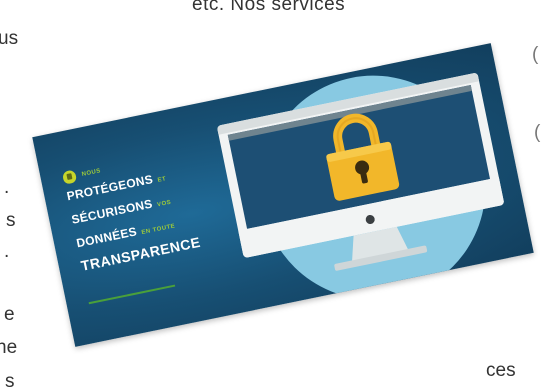 The image size is (542, 392). What do you see at coordinates (269, 7) in the screenshot?
I see `article-text-top: etc. Nos services` at bounding box center [269, 7].